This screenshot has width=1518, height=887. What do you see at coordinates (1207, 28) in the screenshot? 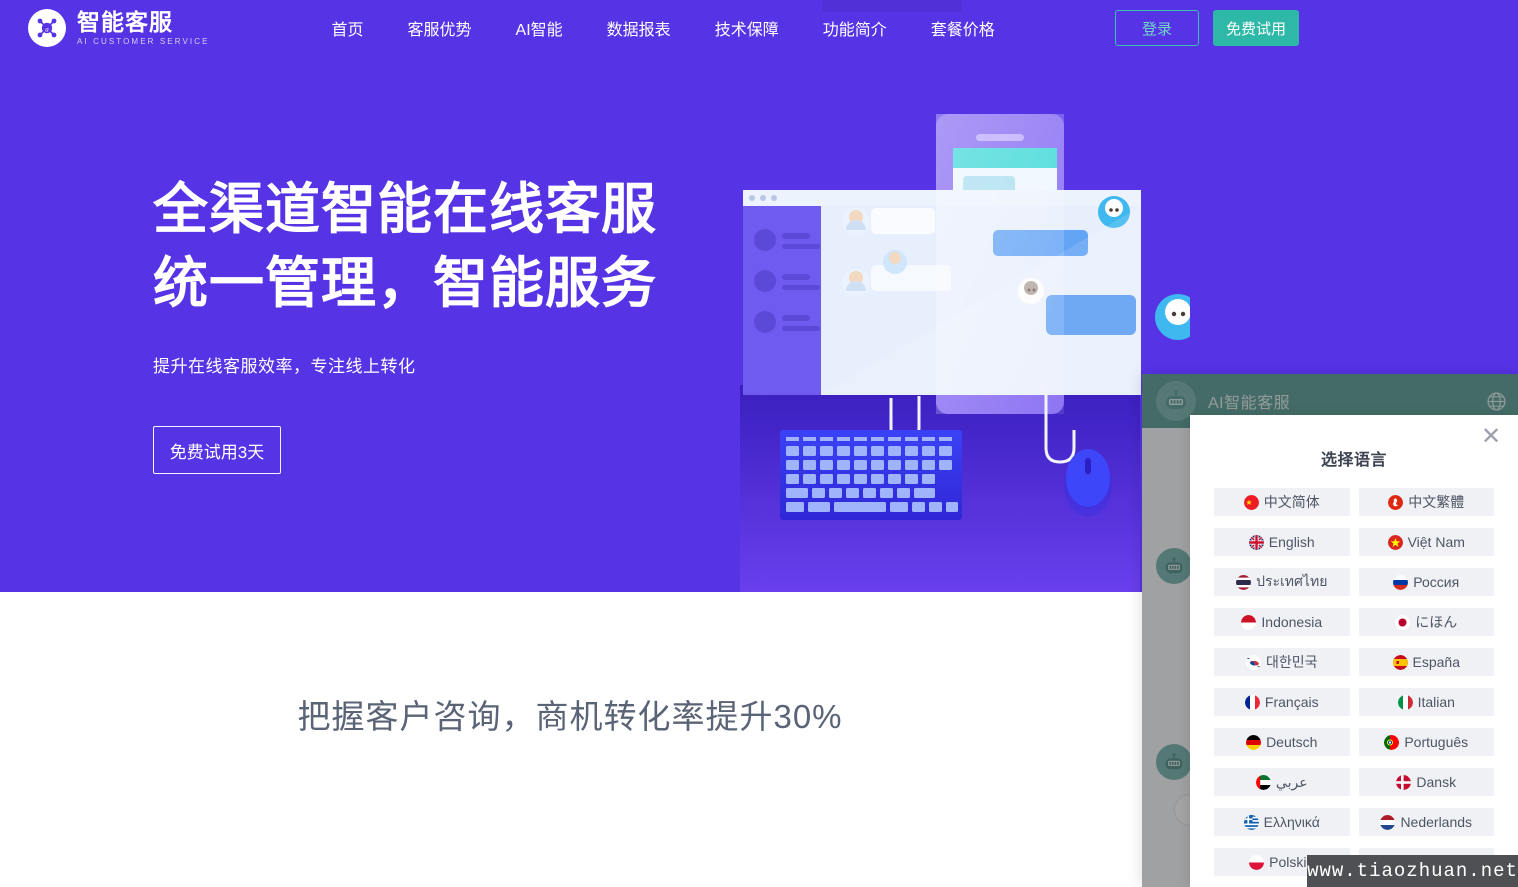
I see `nav-actions: 登录 免费试用` at bounding box center [1207, 28].